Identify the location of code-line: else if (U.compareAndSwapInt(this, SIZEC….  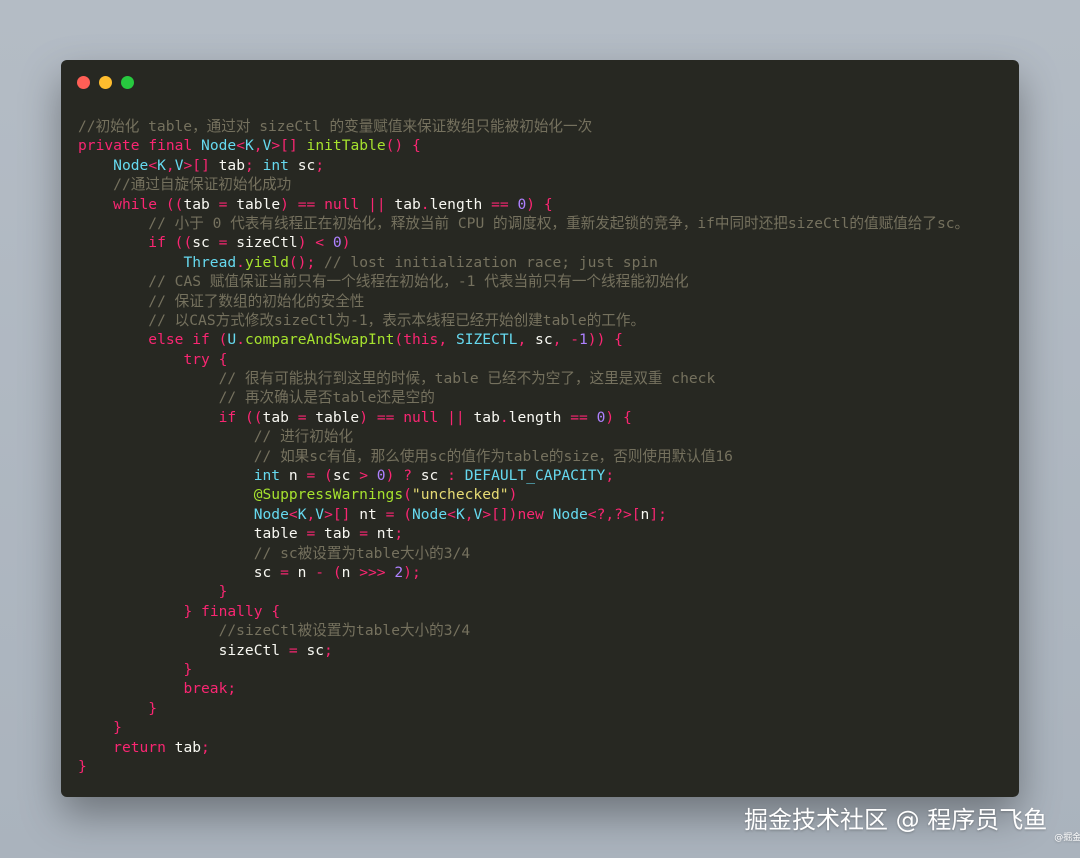
(385, 340).